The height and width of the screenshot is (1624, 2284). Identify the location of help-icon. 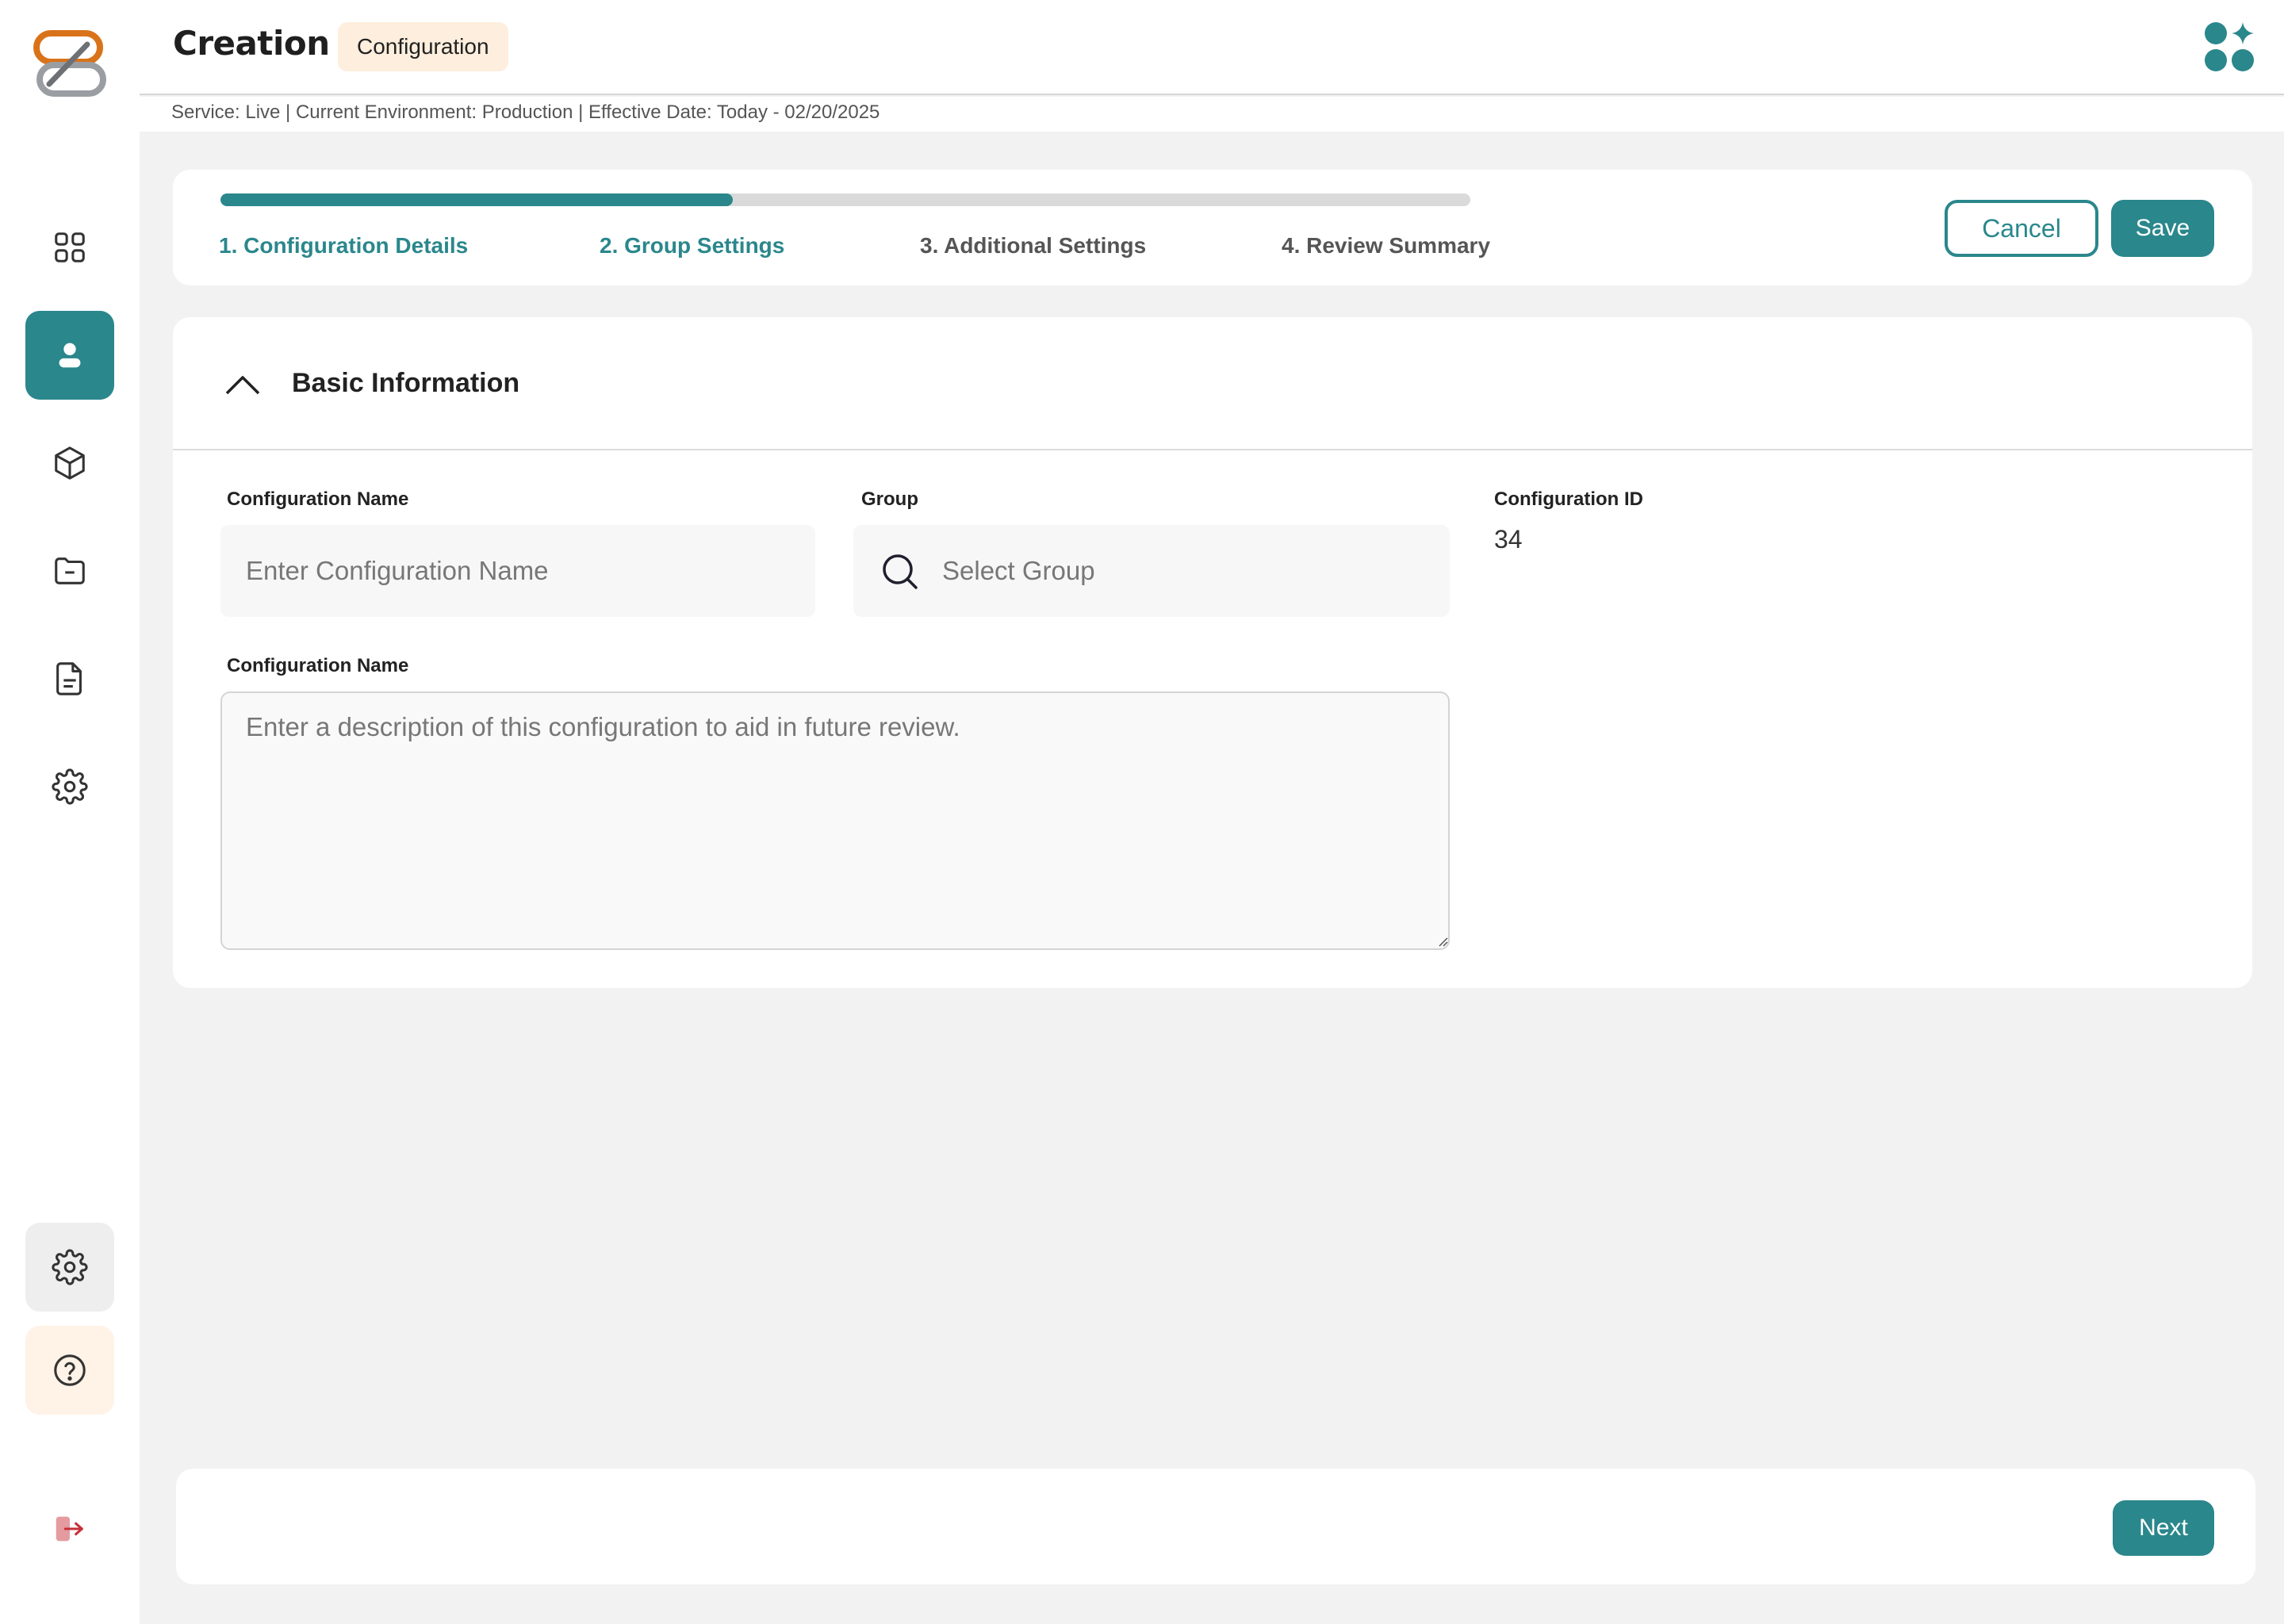
(70, 1370).